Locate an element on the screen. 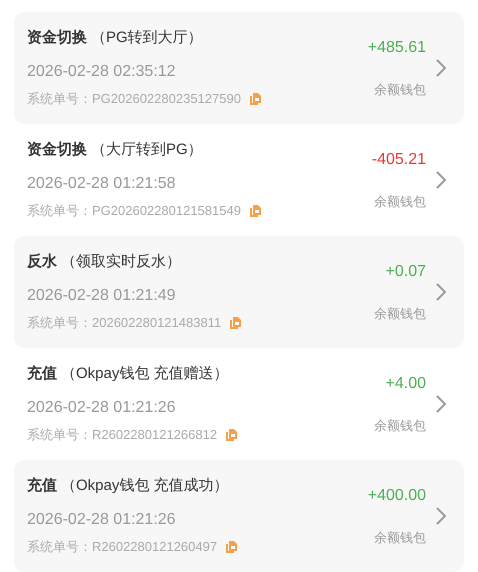  order-number: 系统单号：PG202602280235127590 is located at coordinates (134, 99).